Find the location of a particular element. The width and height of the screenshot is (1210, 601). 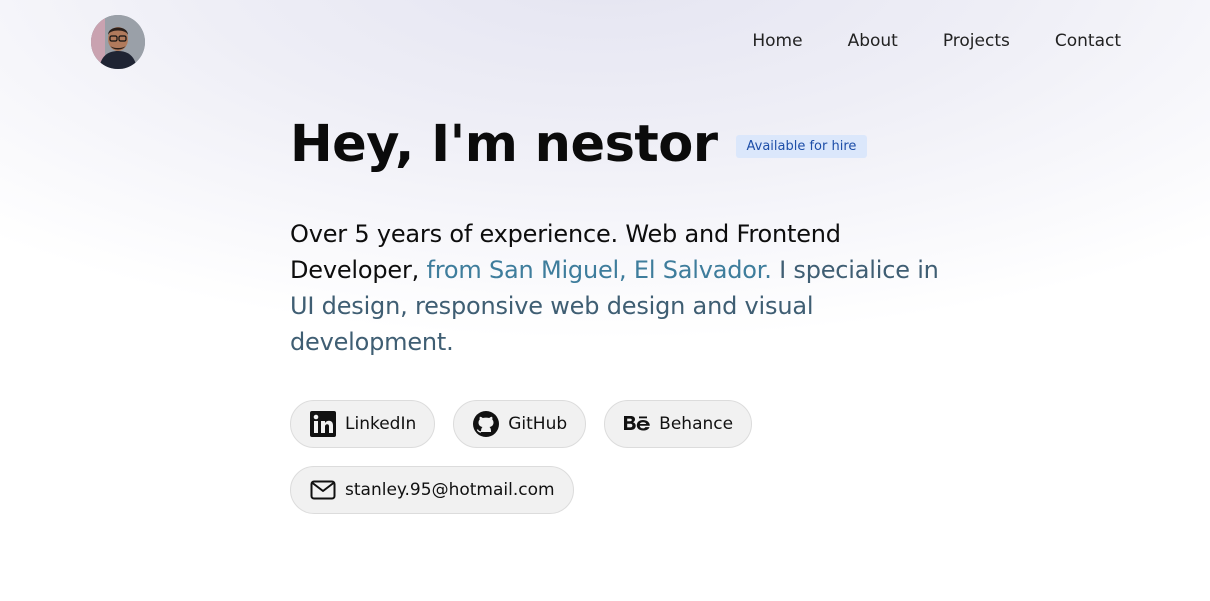

availability-badge: Available for hire is located at coordinates (801, 146).